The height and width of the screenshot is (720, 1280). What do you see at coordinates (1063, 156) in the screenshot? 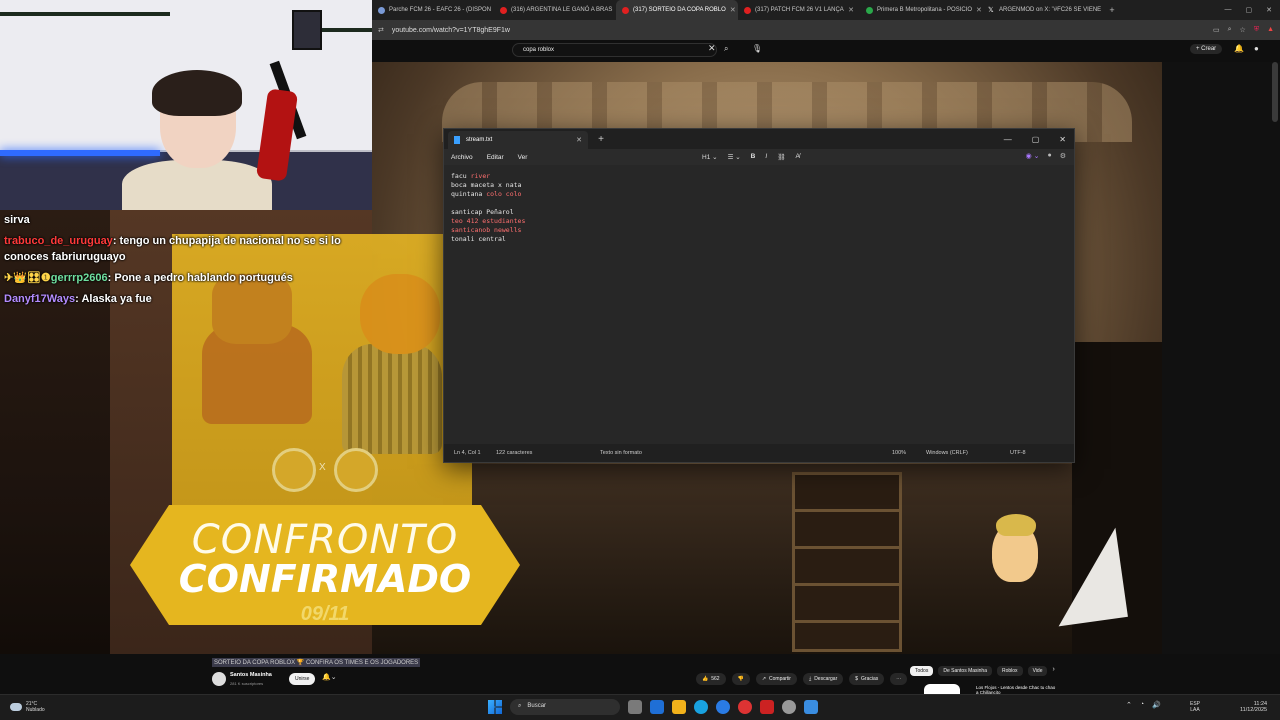
I see `settings-icon: ⚙` at bounding box center [1063, 156].